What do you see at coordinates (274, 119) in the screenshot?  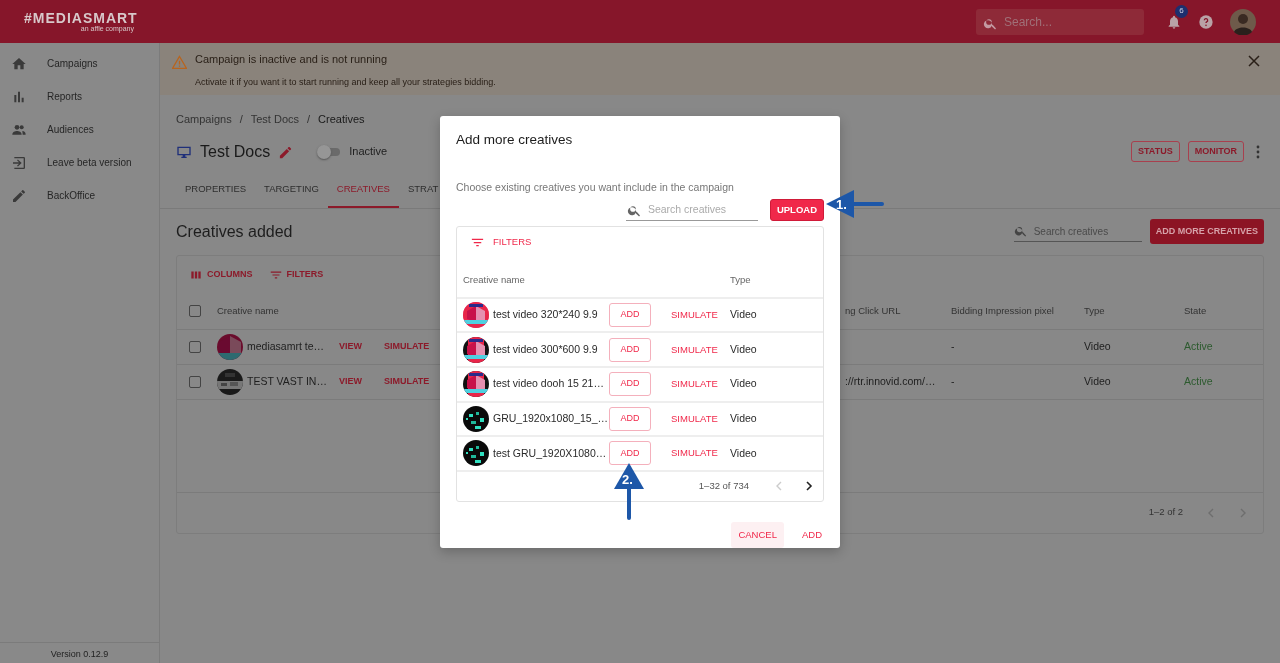 I see `breadcrumb-item: Test Docs` at bounding box center [274, 119].